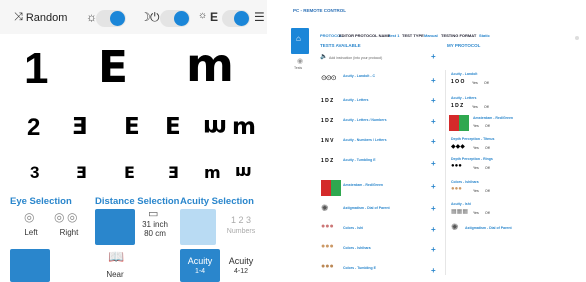 The width and height of the screenshot is (586, 282). Describe the element at coordinates (457, 106) in the screenshot. I see `letters-thumb: 1 D Z` at that location.